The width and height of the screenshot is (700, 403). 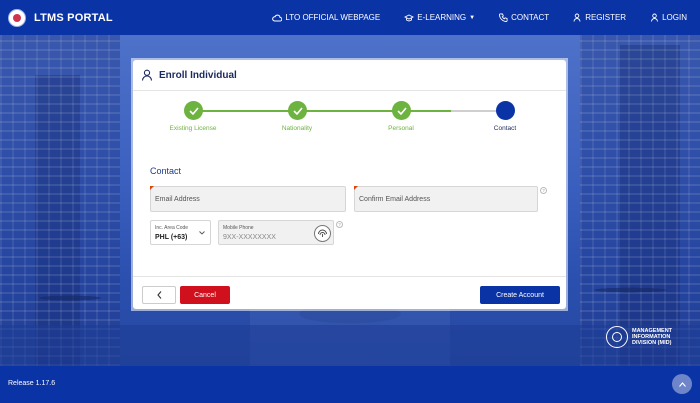 What do you see at coordinates (202, 233) in the screenshot?
I see `chevron-down-icon` at bounding box center [202, 233].